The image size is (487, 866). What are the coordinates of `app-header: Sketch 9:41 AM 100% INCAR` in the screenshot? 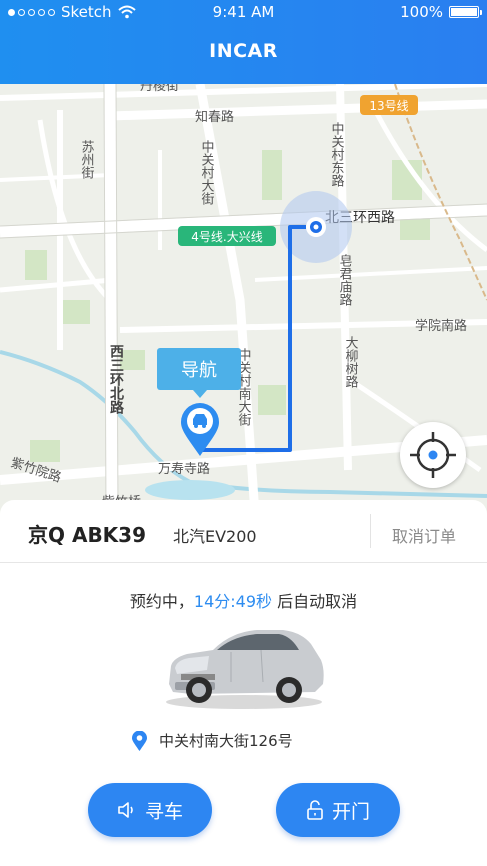 It's located at (243, 42).